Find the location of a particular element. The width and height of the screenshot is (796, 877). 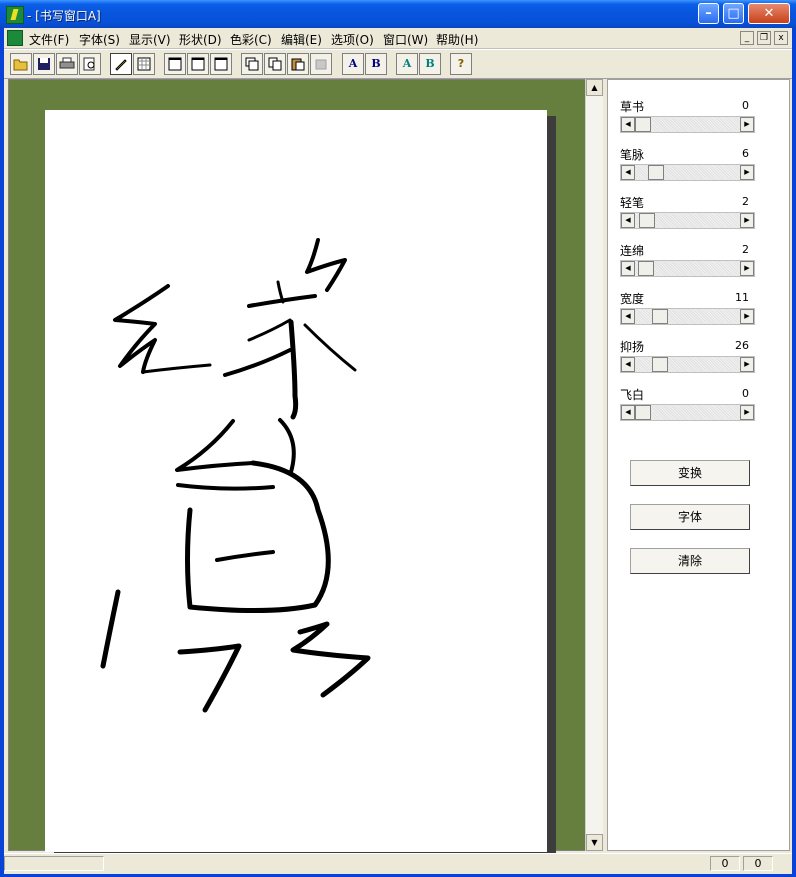

paste-button is located at coordinates (298, 64).